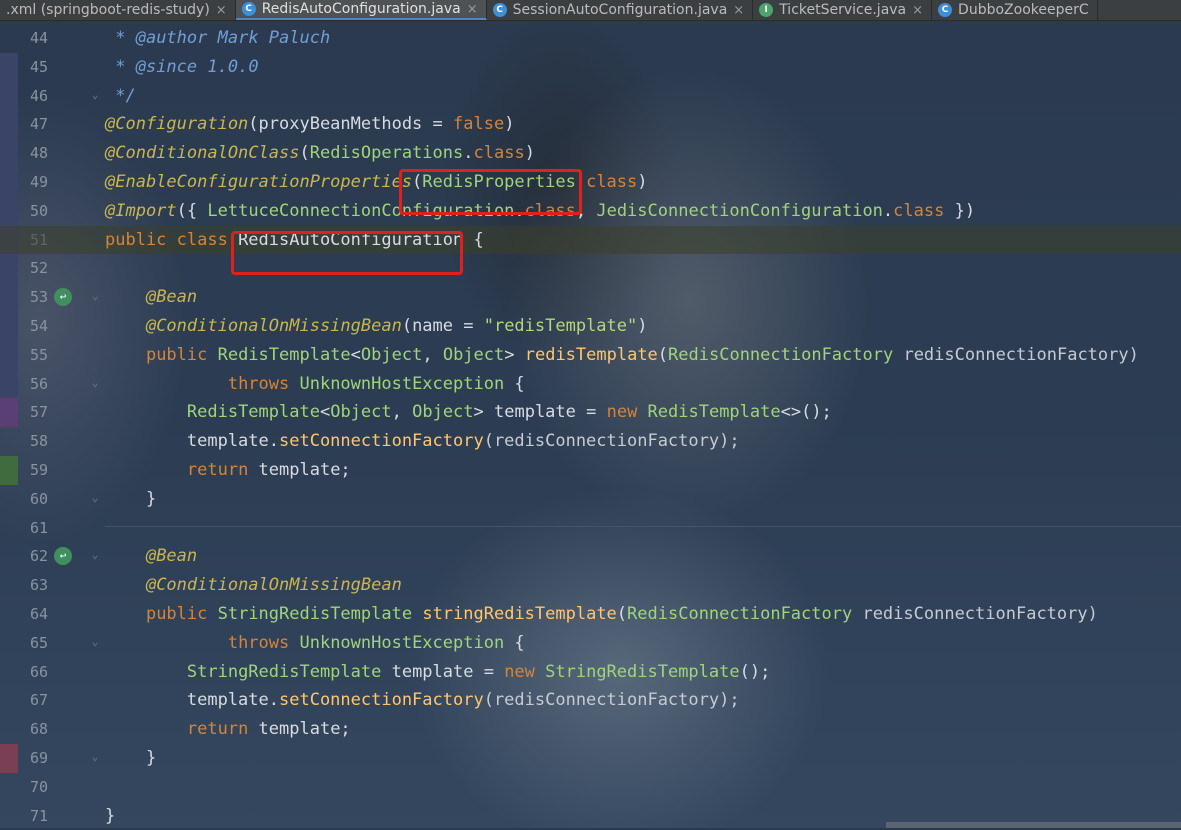  Describe the element at coordinates (590, 67) in the screenshot. I see `code-line: * @since 1.0.0` at that location.